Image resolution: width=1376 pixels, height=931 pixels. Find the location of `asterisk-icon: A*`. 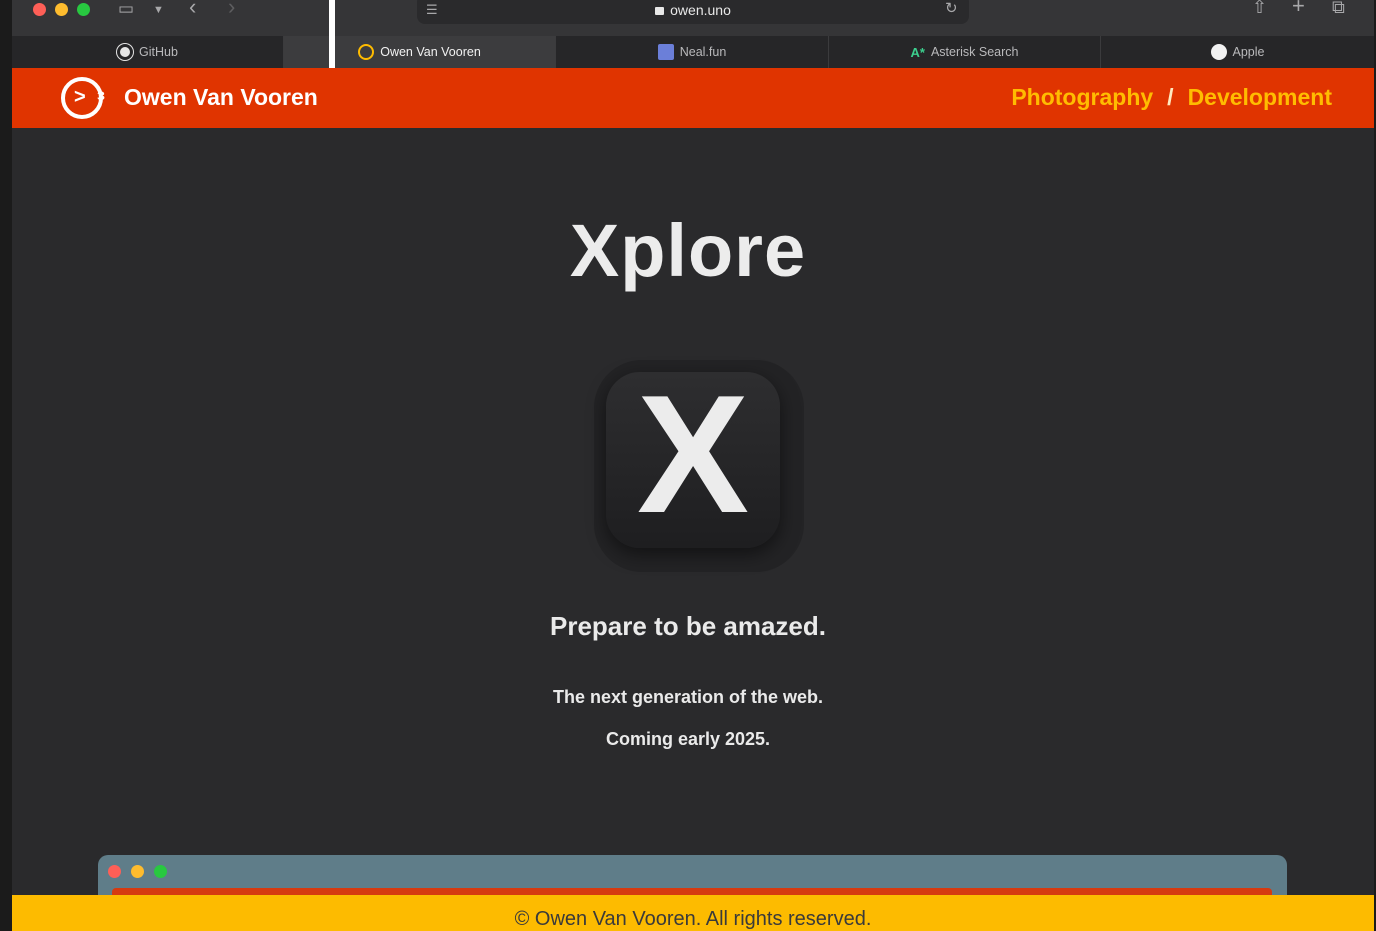

asterisk-icon: A* is located at coordinates (917, 52).